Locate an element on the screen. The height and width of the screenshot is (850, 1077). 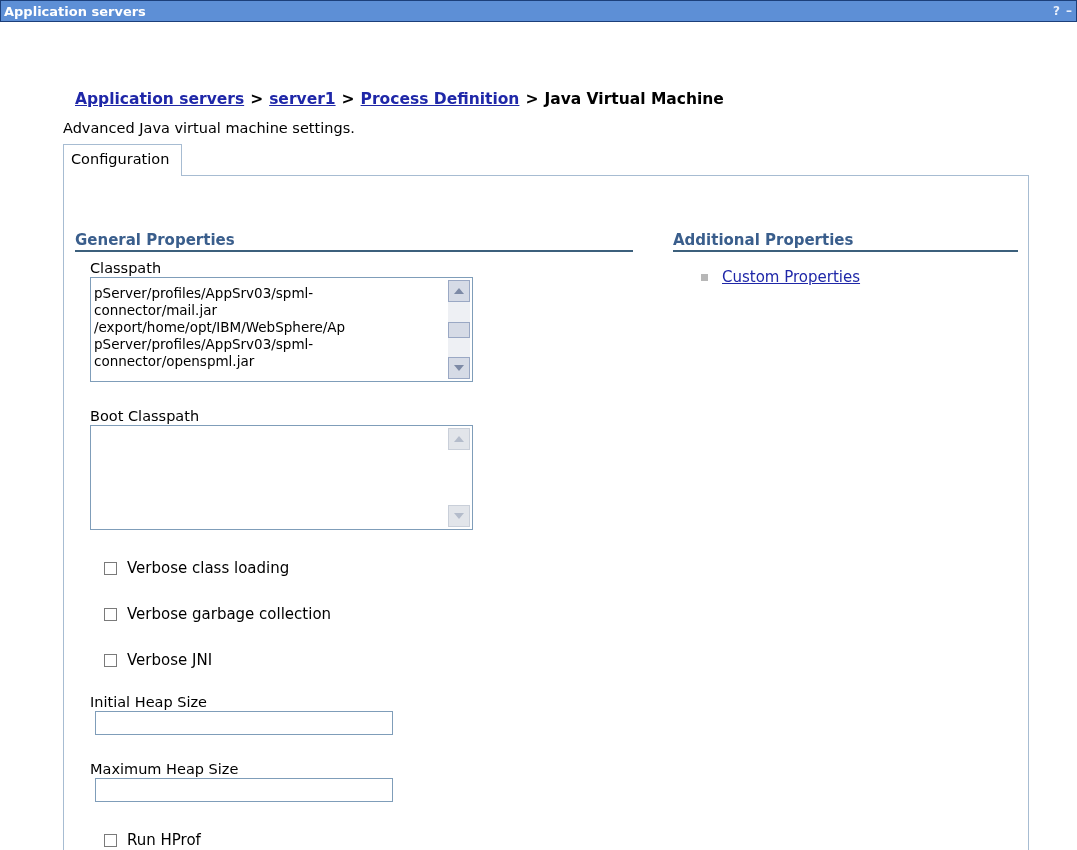
tab: Configuration is located at coordinates (123, 160).